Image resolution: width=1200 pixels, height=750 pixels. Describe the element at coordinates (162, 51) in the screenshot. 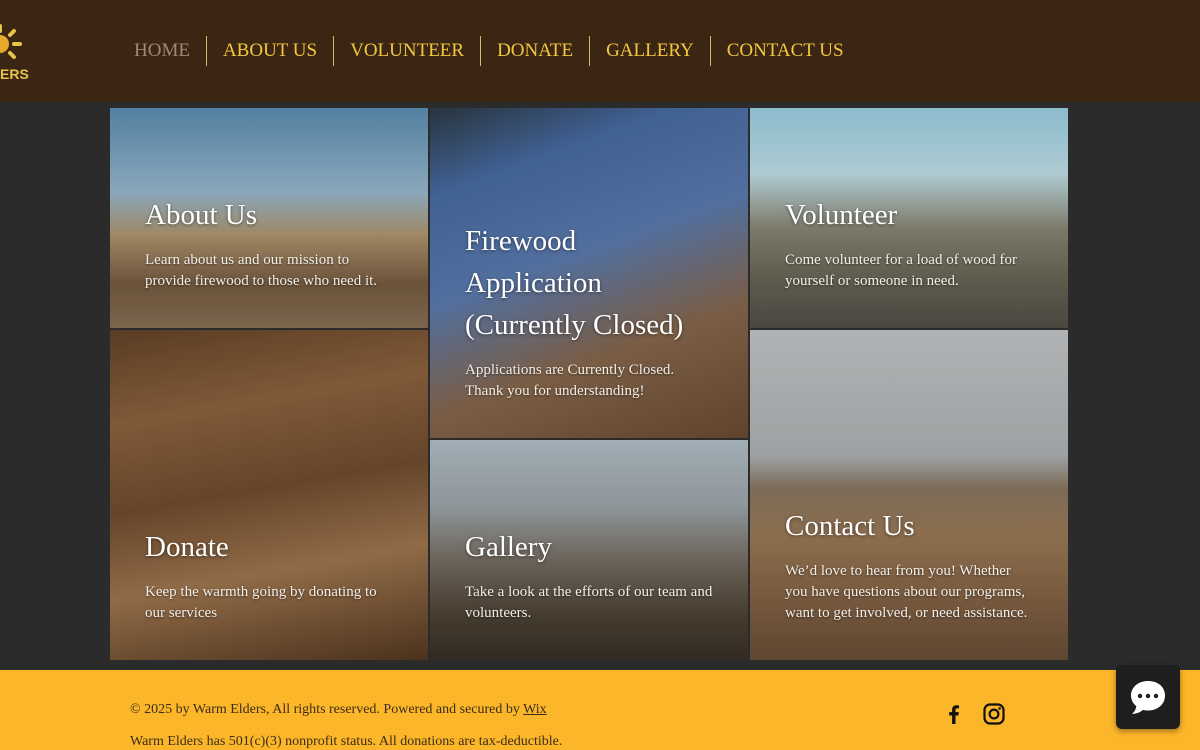

I see `nav-item-home: HOME` at that location.